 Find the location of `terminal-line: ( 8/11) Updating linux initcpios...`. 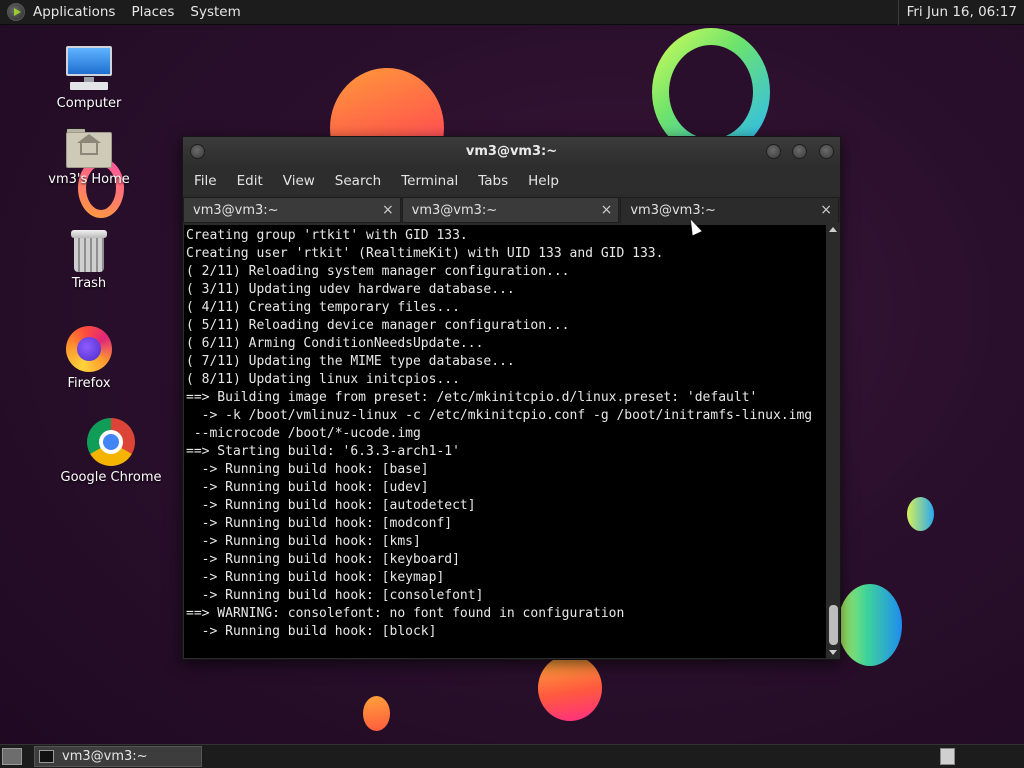

terminal-line: ( 8/11) Updating linux initcpios... is located at coordinates (323, 379).